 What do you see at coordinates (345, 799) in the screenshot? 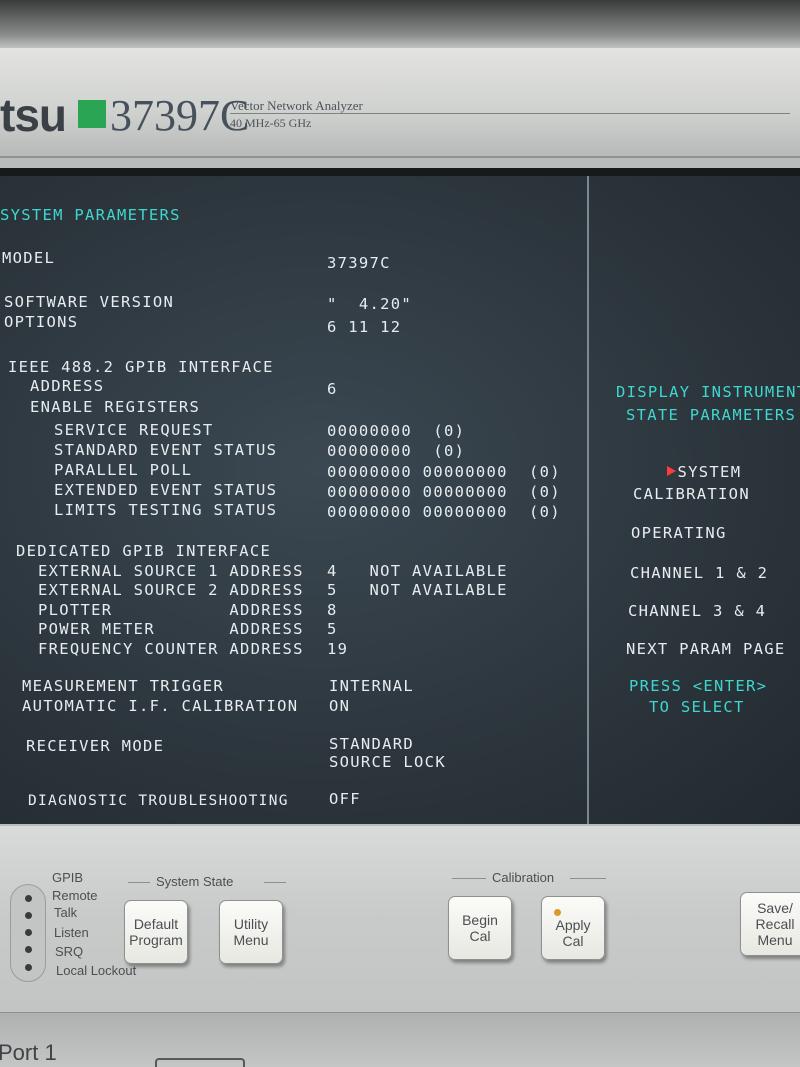
I see `diagnostic-value: OFF` at bounding box center [345, 799].